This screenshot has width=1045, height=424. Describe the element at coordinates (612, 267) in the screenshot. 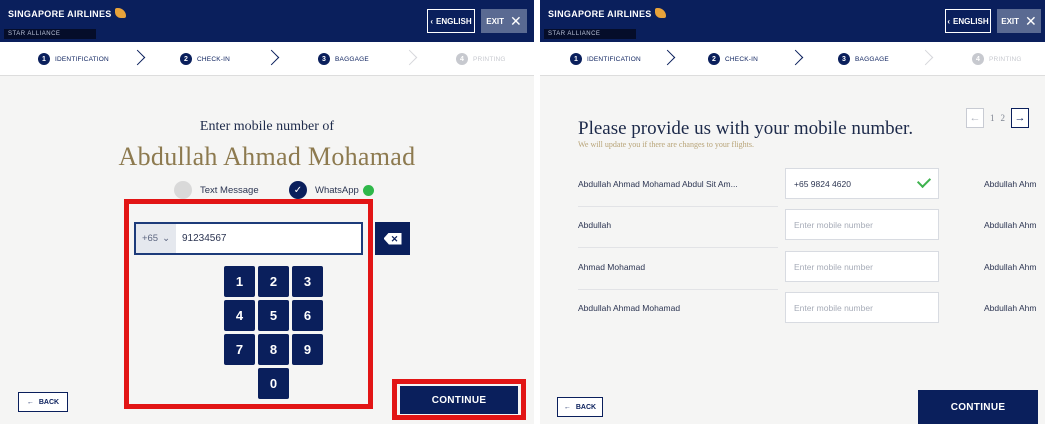

I see `passenger-row-name: Ahmad Mohamad` at that location.